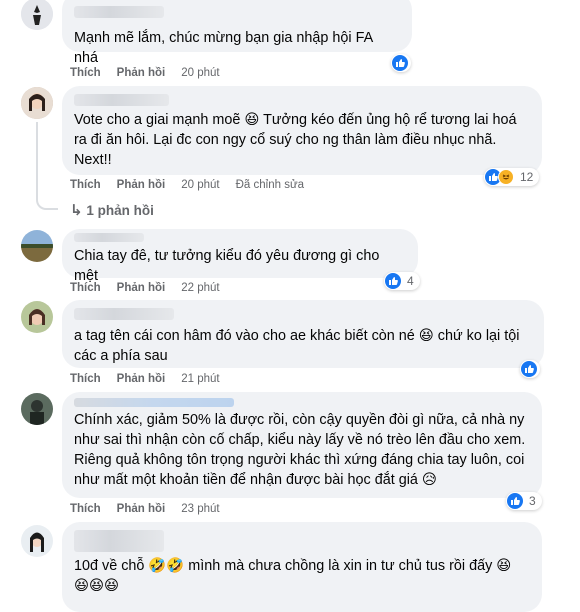  Describe the element at coordinates (527, 177) in the screenshot. I see `reaction-count: 12` at that location.